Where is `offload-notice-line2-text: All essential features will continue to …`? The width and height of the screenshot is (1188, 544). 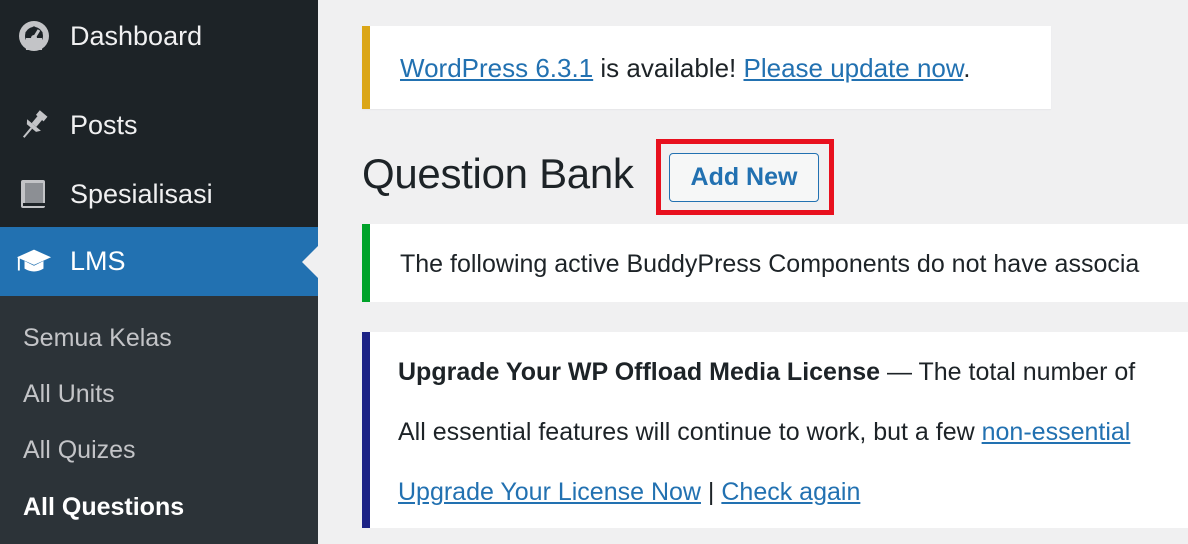
offload-notice-line2-text: All essential features will continue to … is located at coordinates (690, 432).